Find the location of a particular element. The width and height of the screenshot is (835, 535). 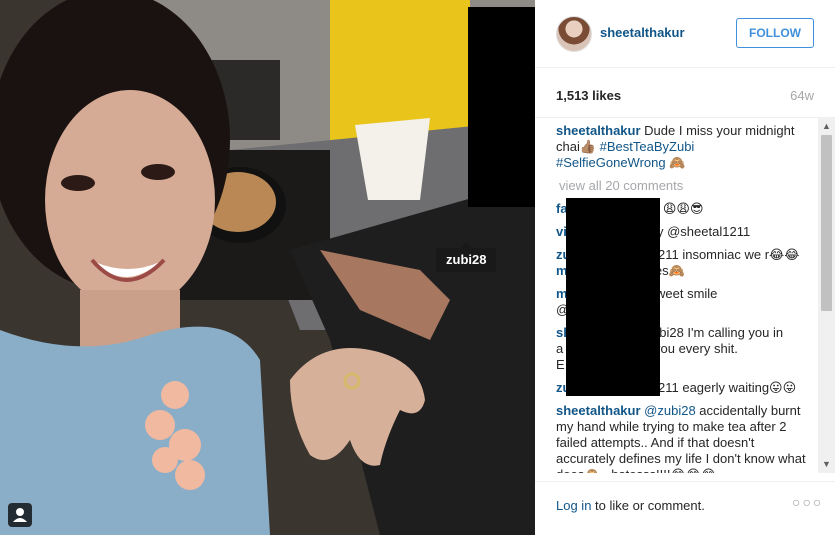

post-footer: Log in to like or comment. ○○○ is located at coordinates (685, 508).